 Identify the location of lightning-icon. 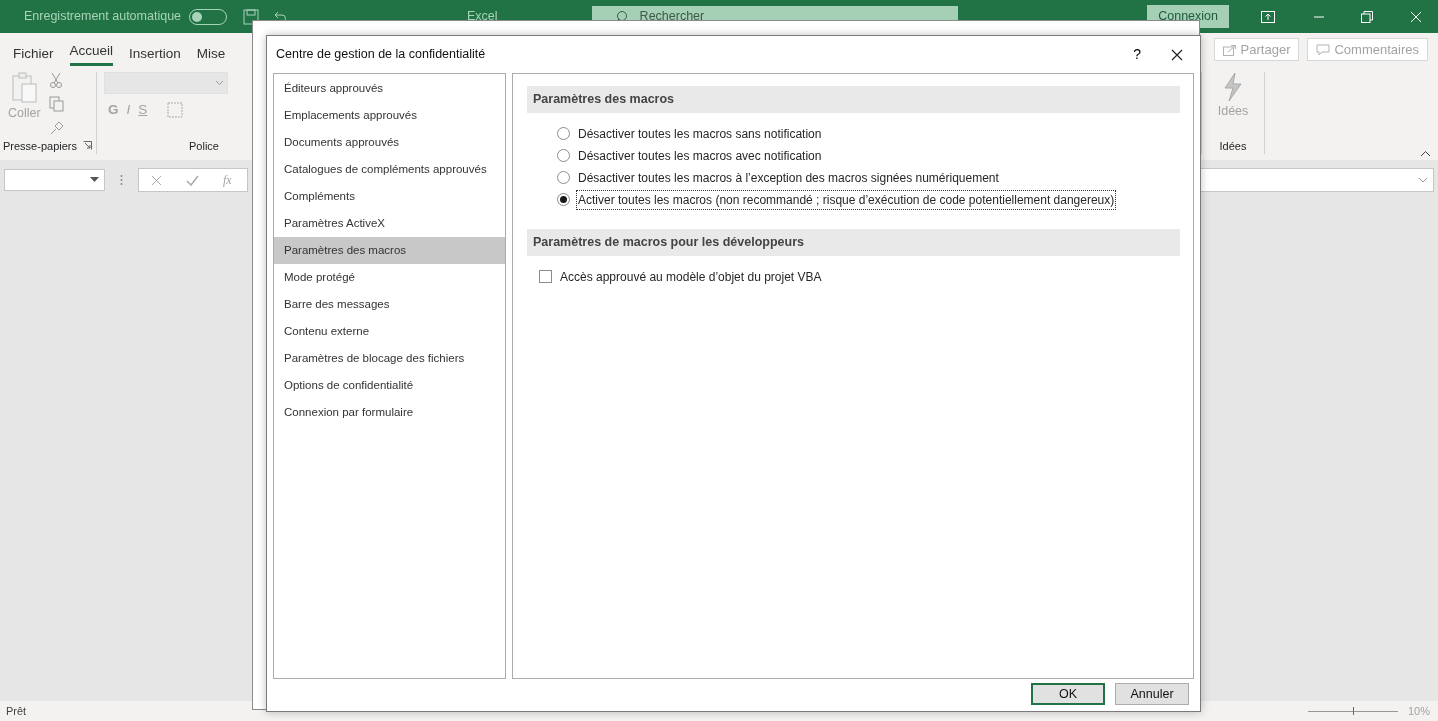
(1233, 87).